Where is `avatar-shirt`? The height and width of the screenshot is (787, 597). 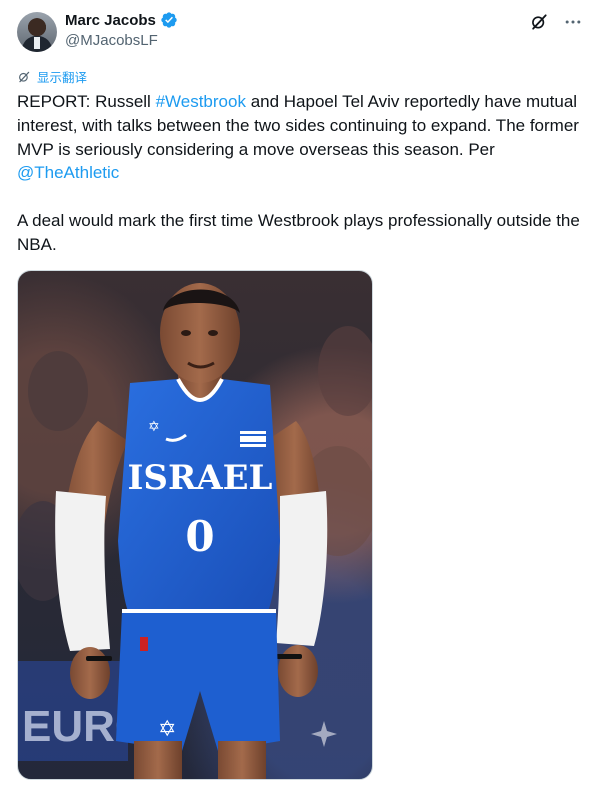 avatar-shirt is located at coordinates (37, 43).